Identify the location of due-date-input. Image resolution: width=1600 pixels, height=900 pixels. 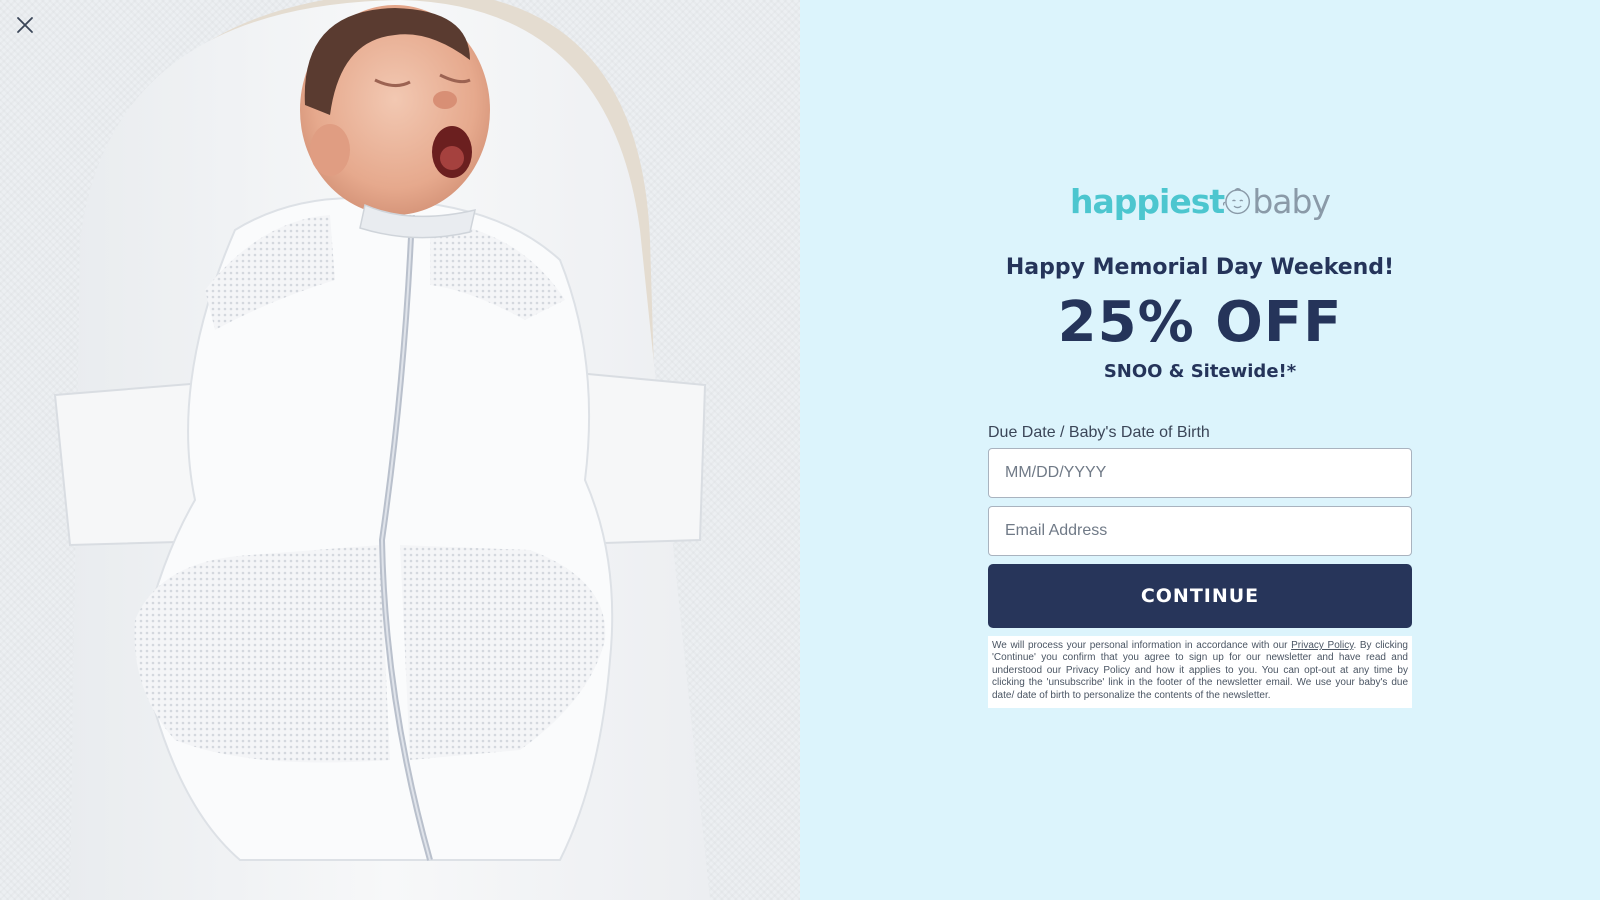
(1200, 473).